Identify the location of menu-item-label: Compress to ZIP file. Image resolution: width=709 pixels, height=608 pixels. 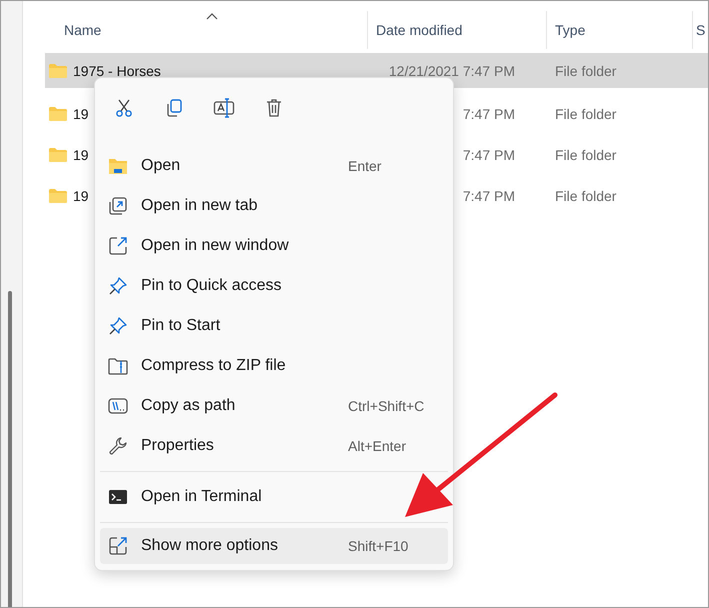
(214, 366).